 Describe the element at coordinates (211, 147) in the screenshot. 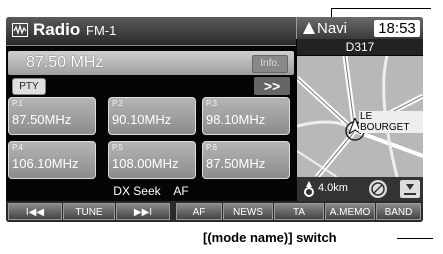

I see `preset-number: P.6` at that location.